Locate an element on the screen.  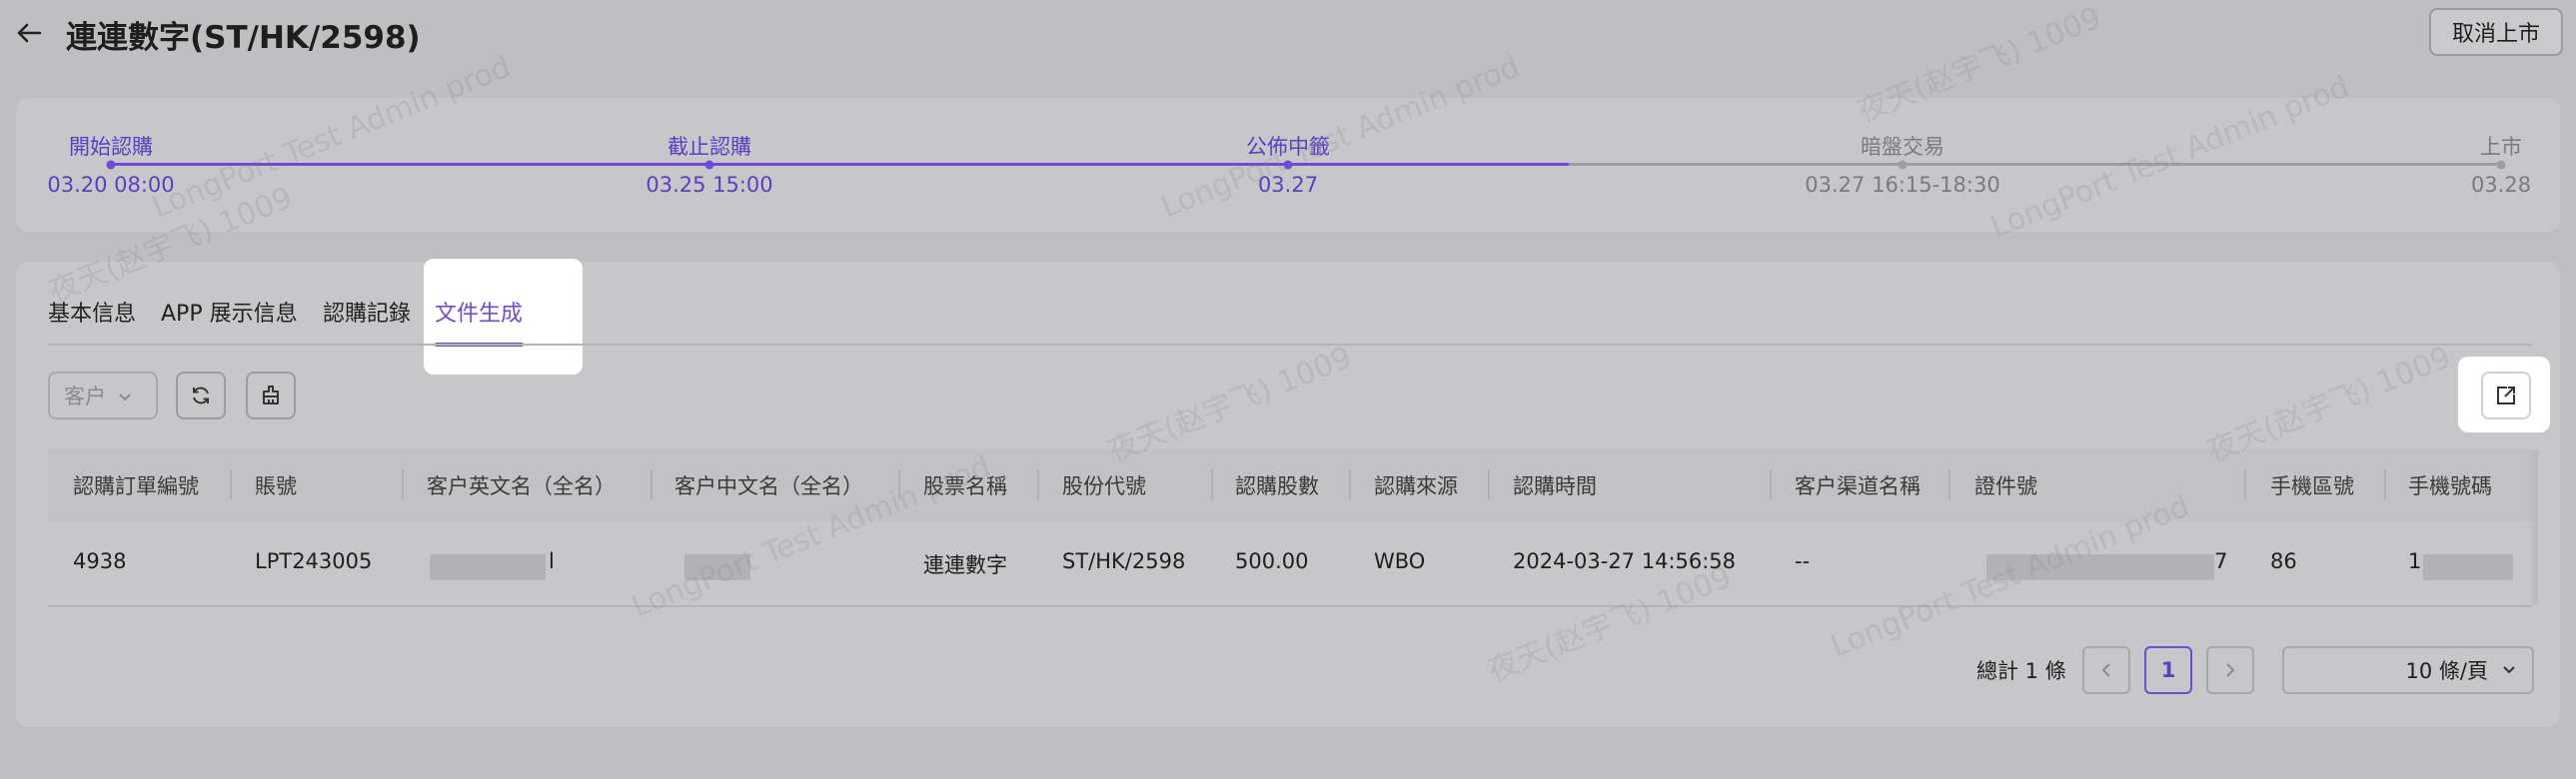
broom-icon is located at coordinates (271, 395).